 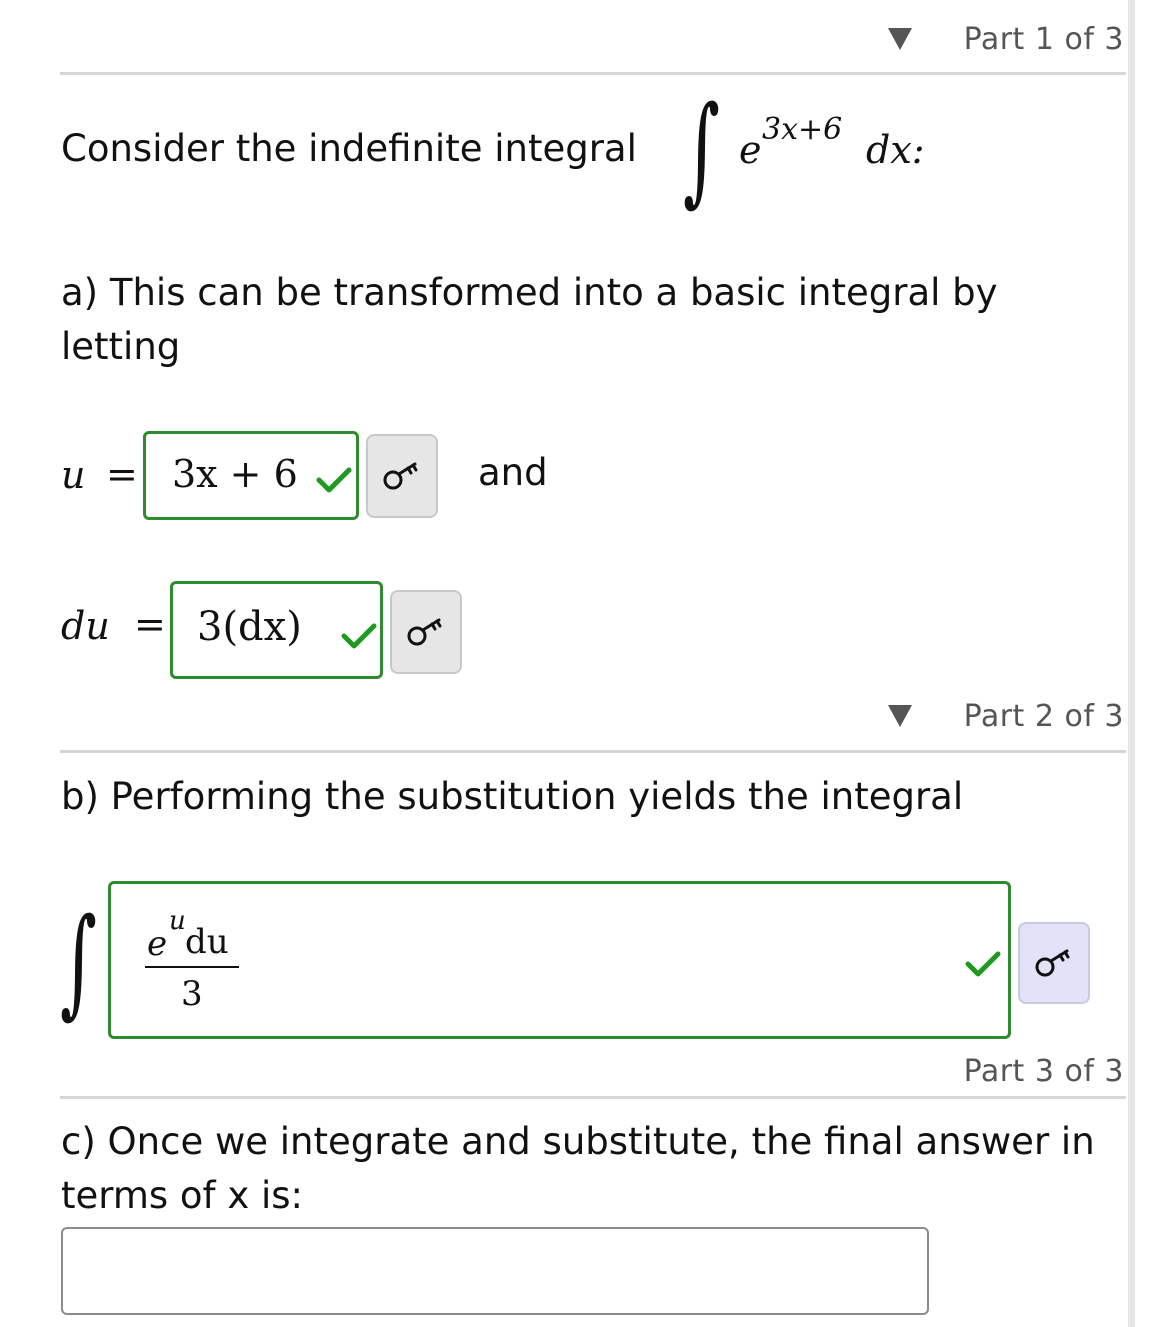 What do you see at coordinates (1043, 39) in the screenshot?
I see `part-1-label: Part 1 of 3` at bounding box center [1043, 39].